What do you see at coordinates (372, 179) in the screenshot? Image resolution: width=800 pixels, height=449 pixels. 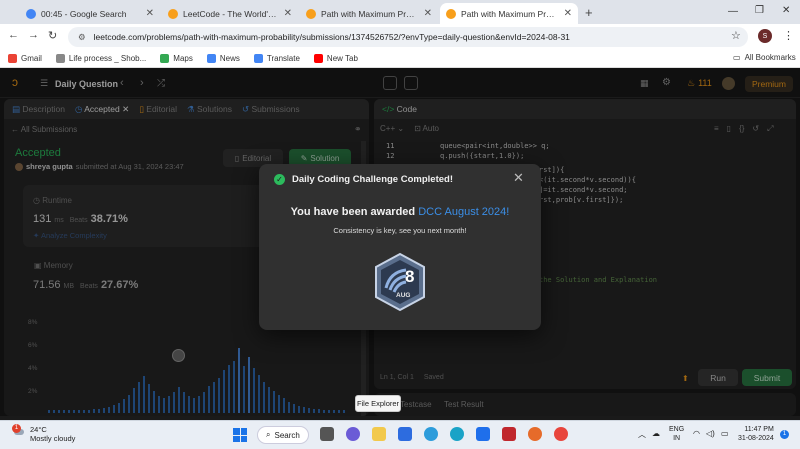 I see `modal-title: Daily Coding Challenge Completed!` at bounding box center [372, 179].